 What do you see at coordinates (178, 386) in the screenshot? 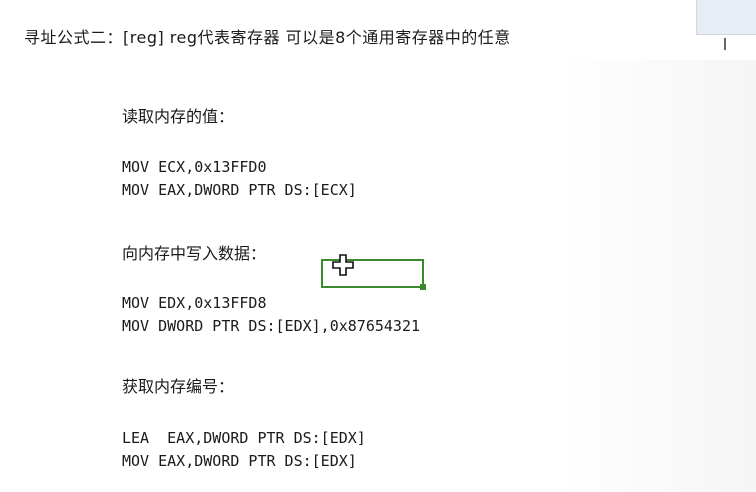
I see `section-label-address: 获取内存编号：` at bounding box center [178, 386].